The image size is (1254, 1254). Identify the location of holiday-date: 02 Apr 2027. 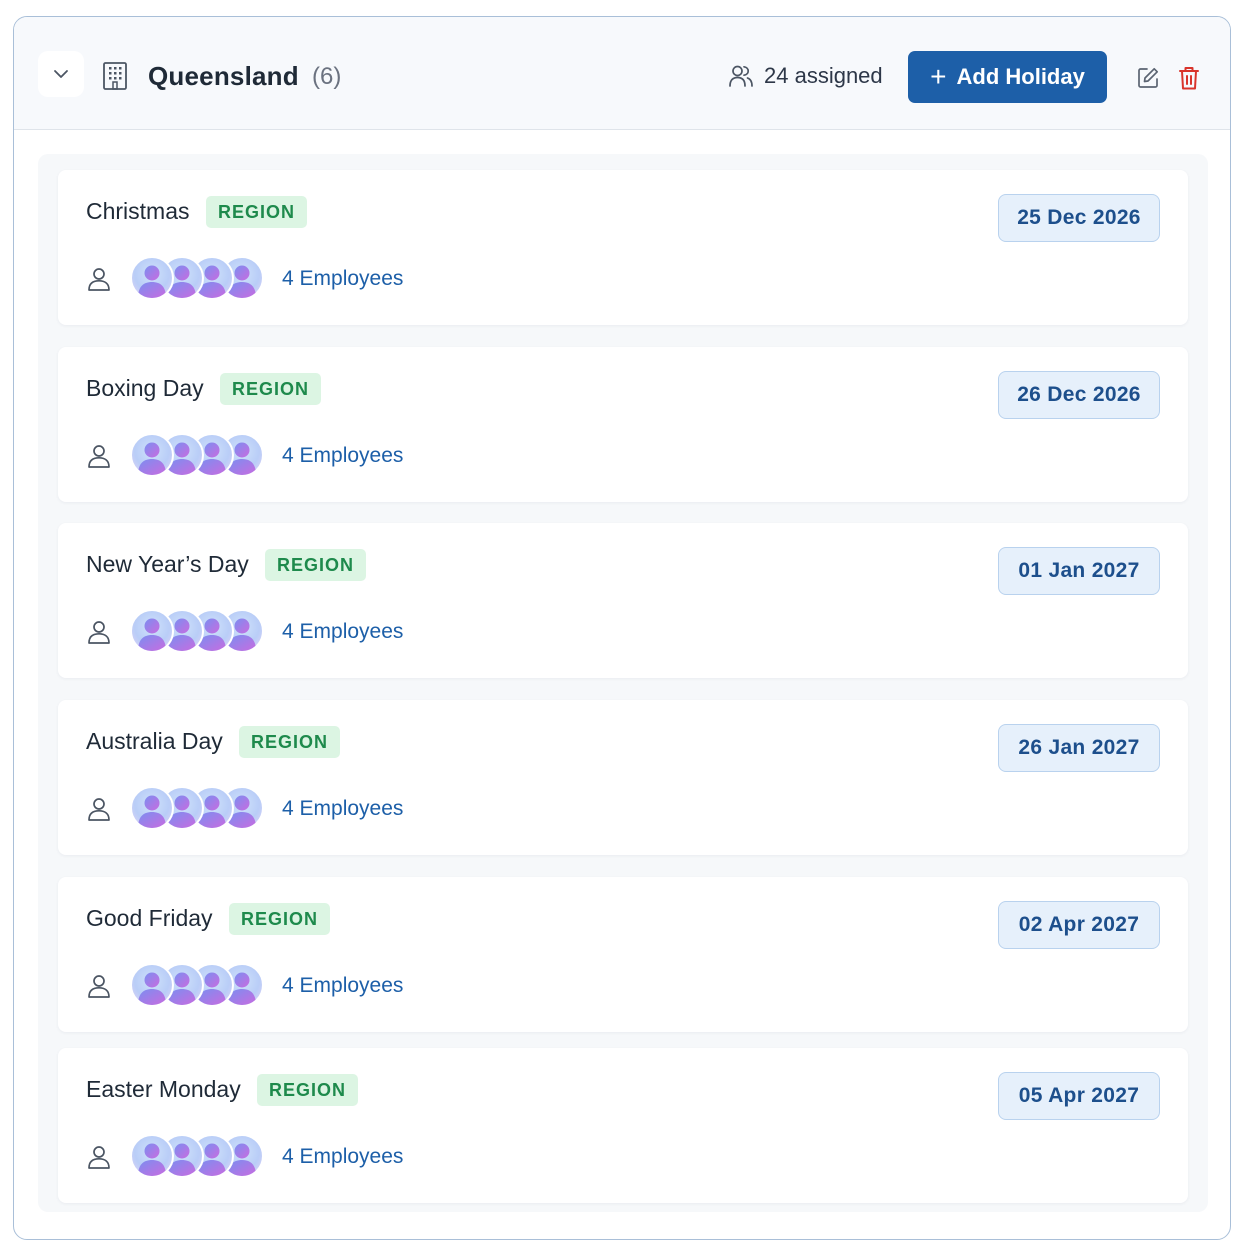
(1079, 925).